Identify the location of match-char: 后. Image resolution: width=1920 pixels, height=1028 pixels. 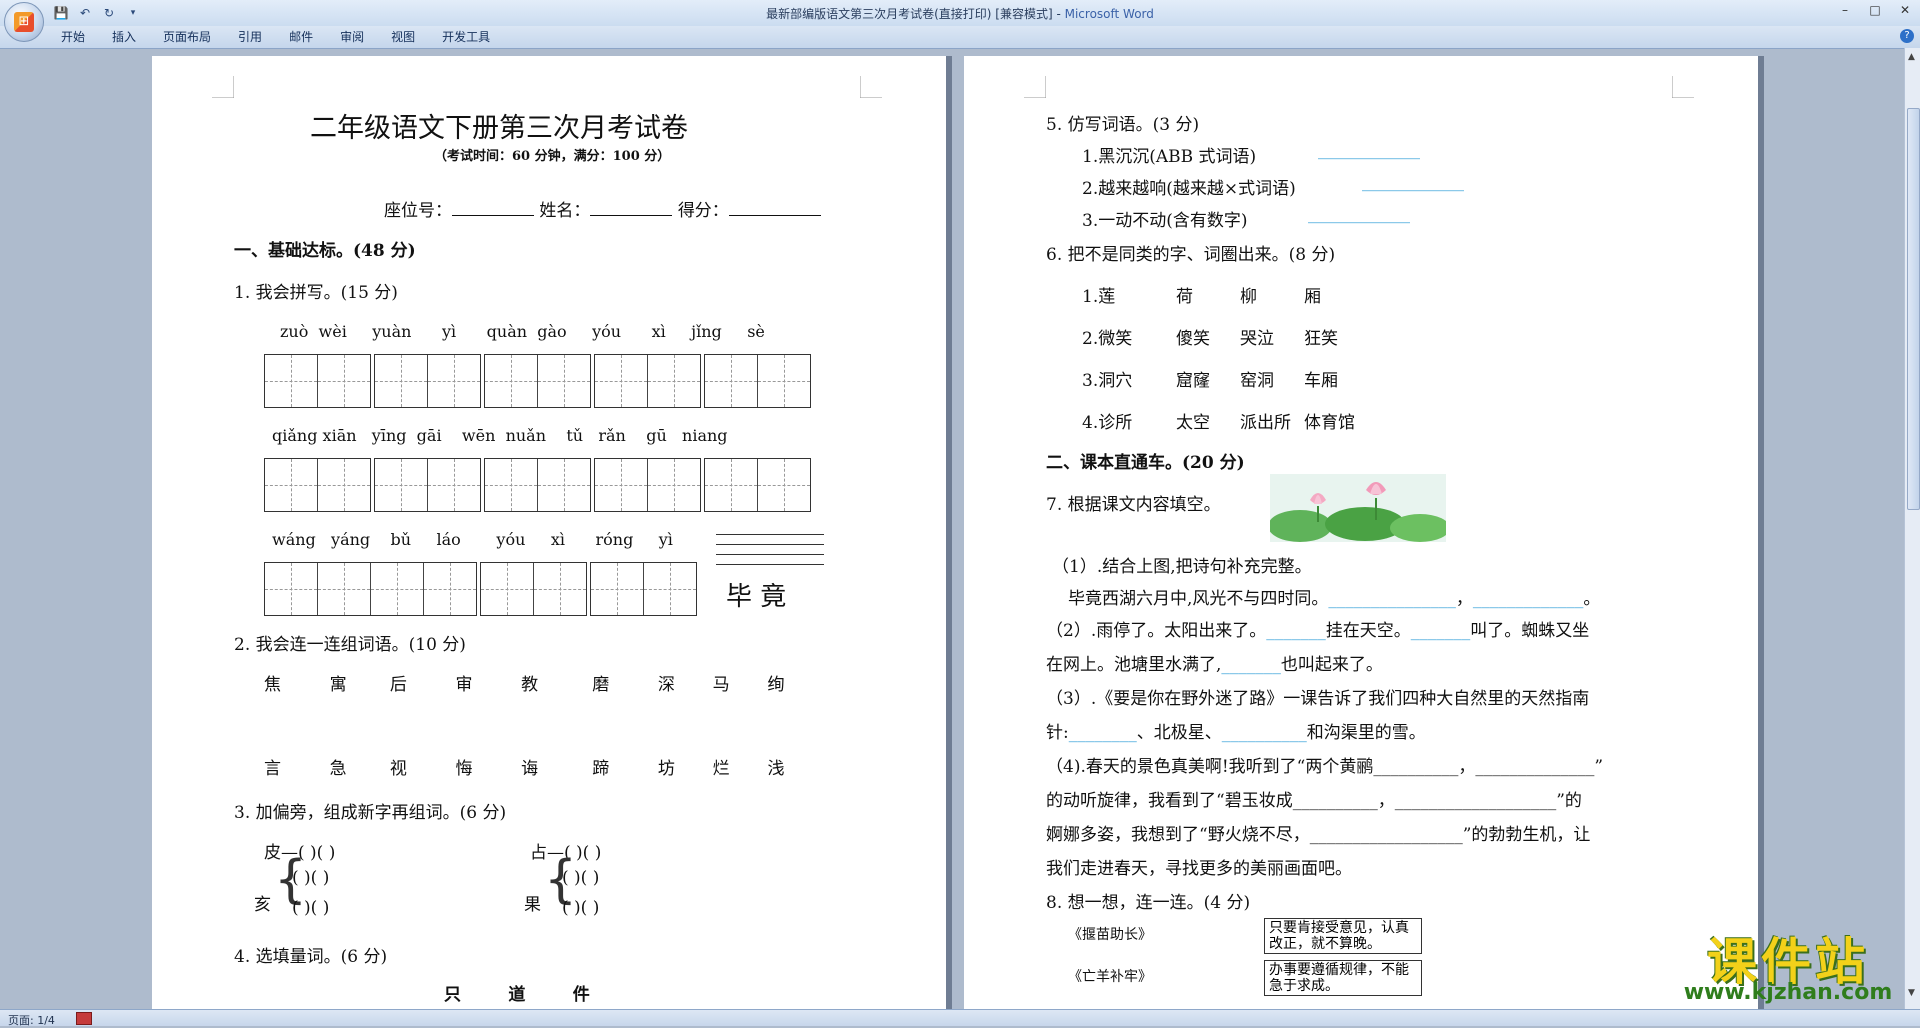
(398, 685).